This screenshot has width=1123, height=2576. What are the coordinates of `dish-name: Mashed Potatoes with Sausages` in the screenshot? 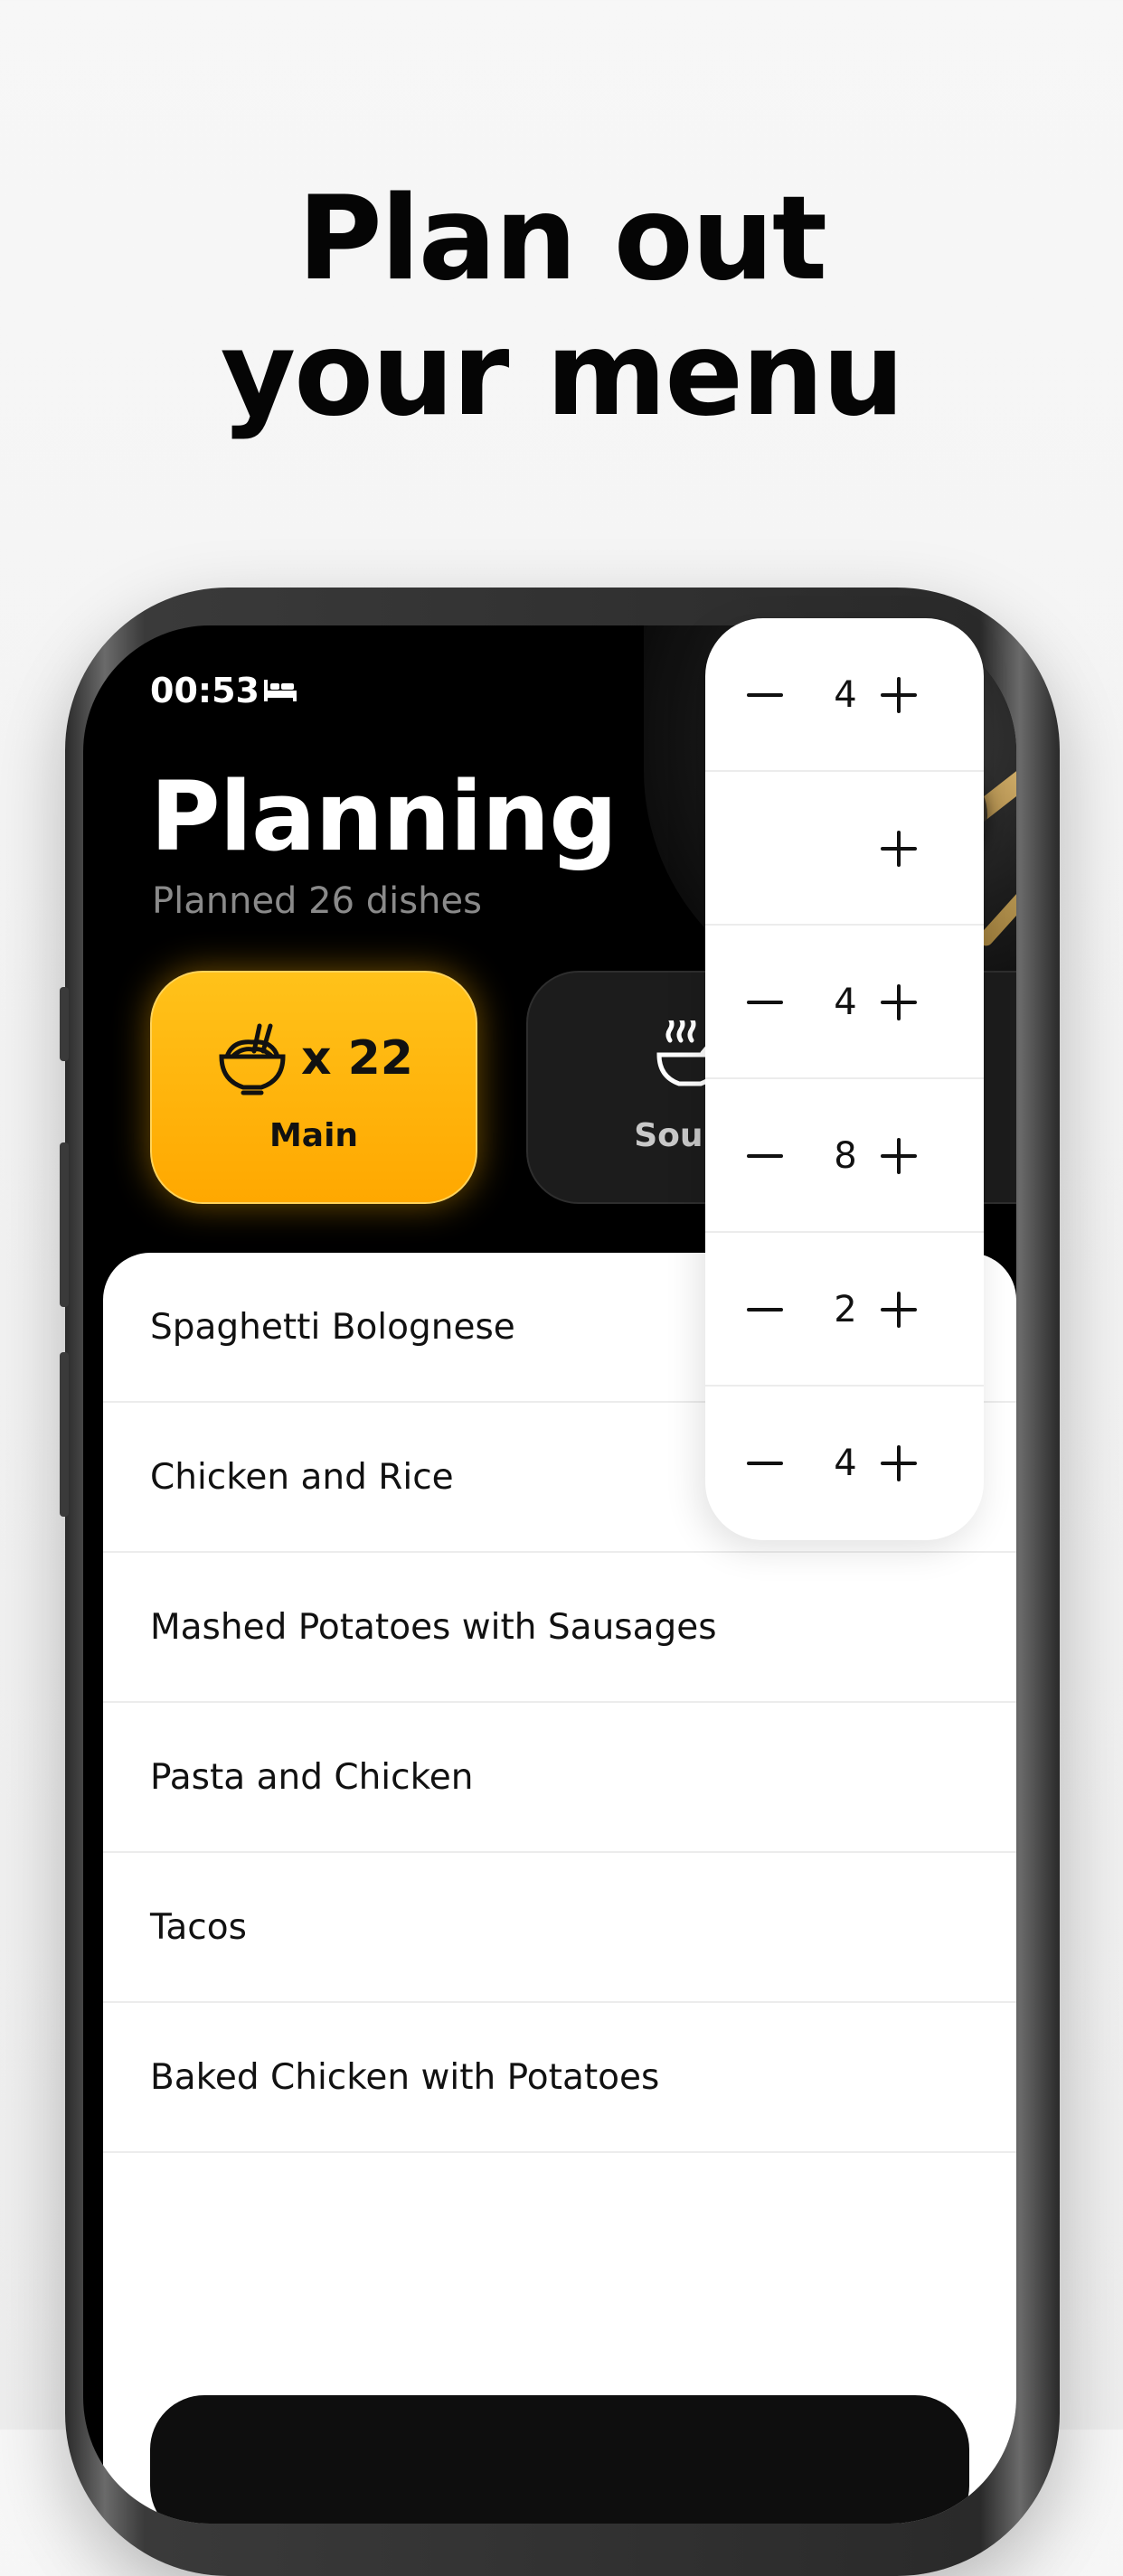 It's located at (433, 1628).